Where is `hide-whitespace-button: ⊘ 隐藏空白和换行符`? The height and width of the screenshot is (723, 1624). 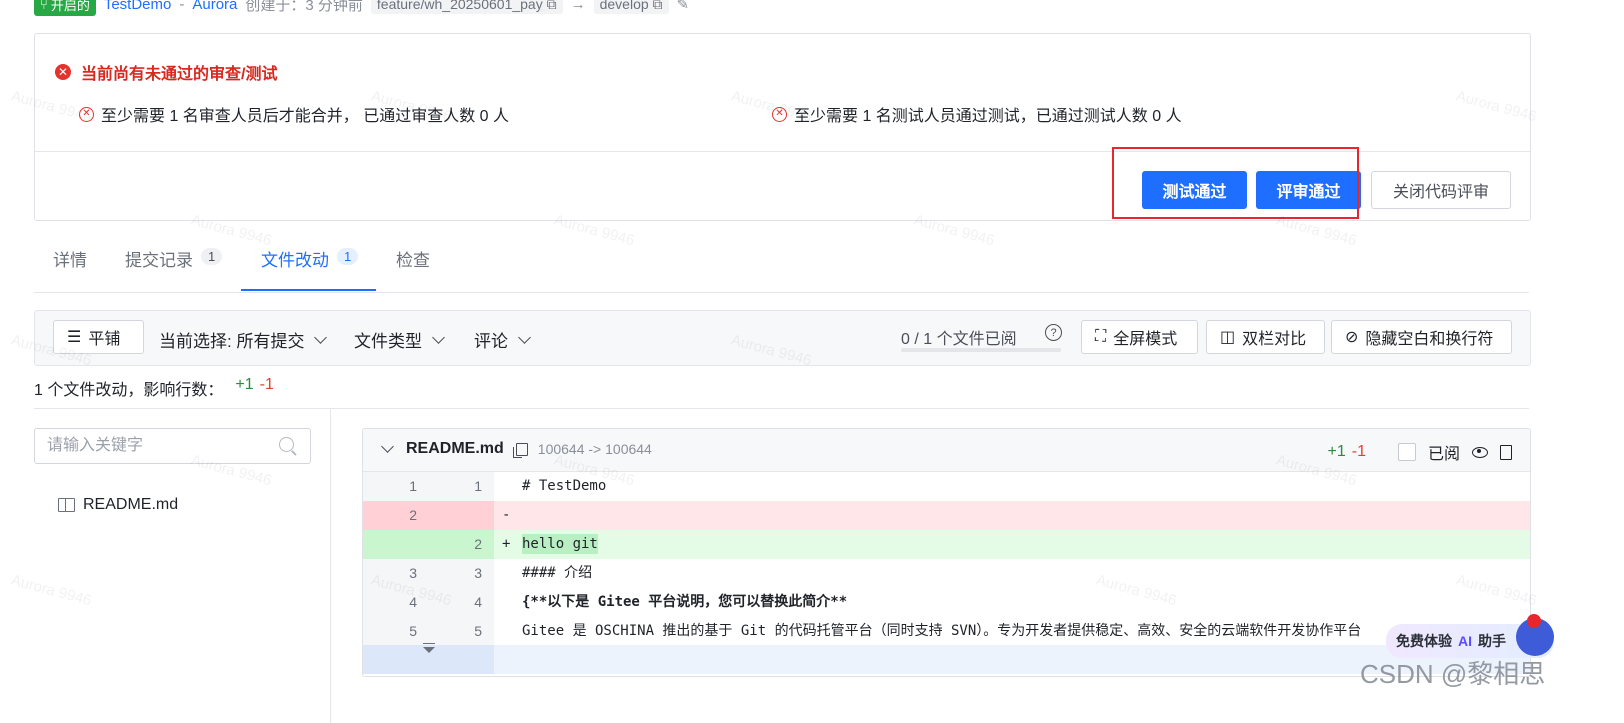 hide-whitespace-button: ⊘ 隐藏空白和换行符 is located at coordinates (1421, 337).